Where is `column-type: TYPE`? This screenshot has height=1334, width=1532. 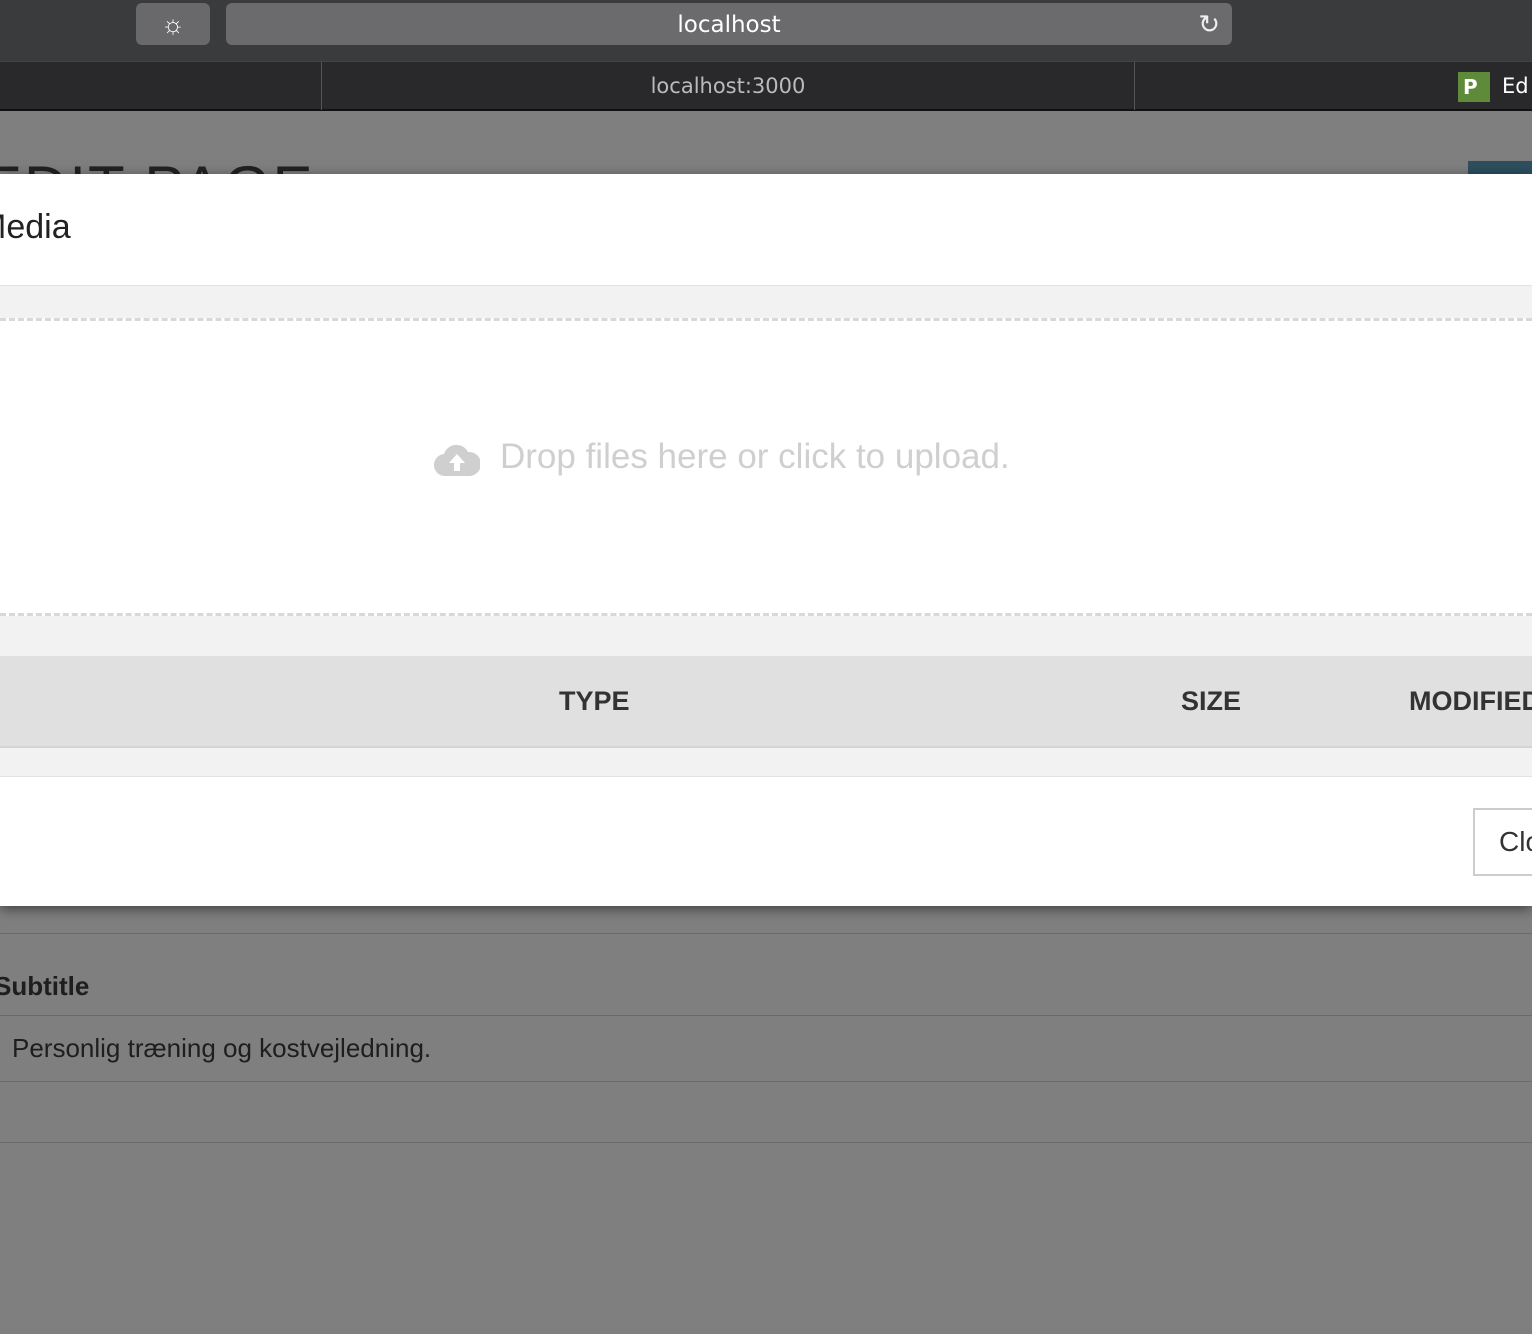
column-type: TYPE is located at coordinates (594, 701).